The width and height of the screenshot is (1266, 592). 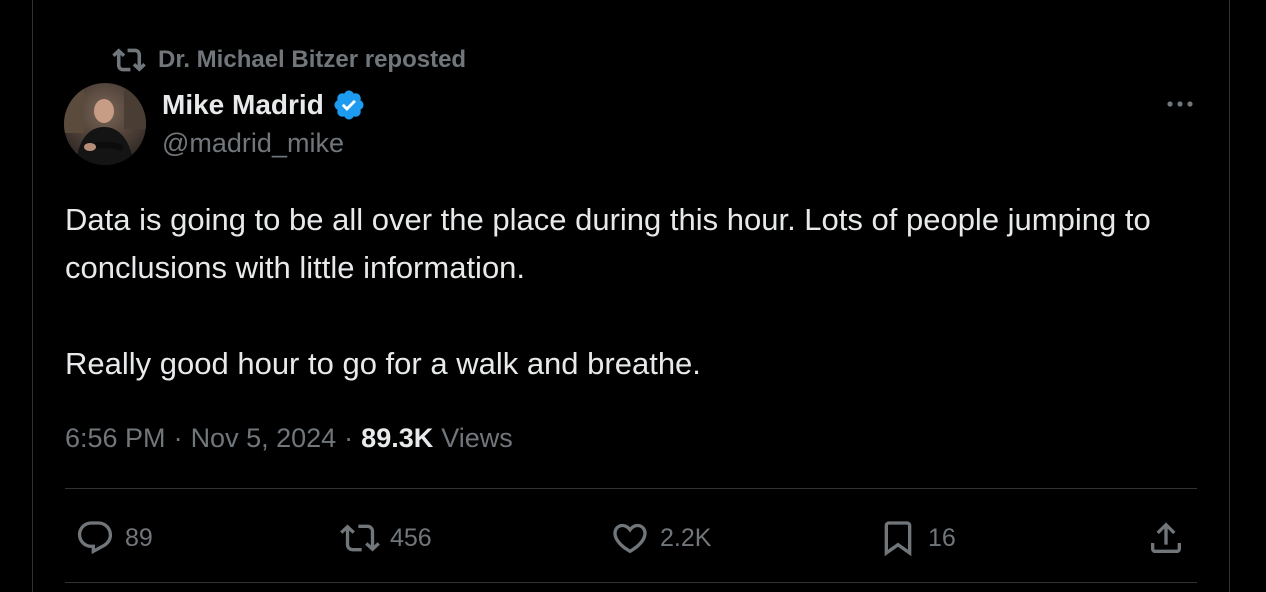 I want to click on reply-button: 89, so click(x=114, y=538).